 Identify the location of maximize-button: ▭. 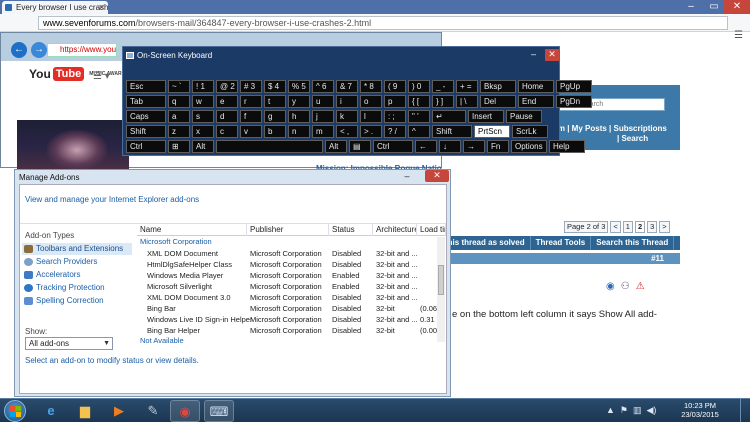
(714, 7).